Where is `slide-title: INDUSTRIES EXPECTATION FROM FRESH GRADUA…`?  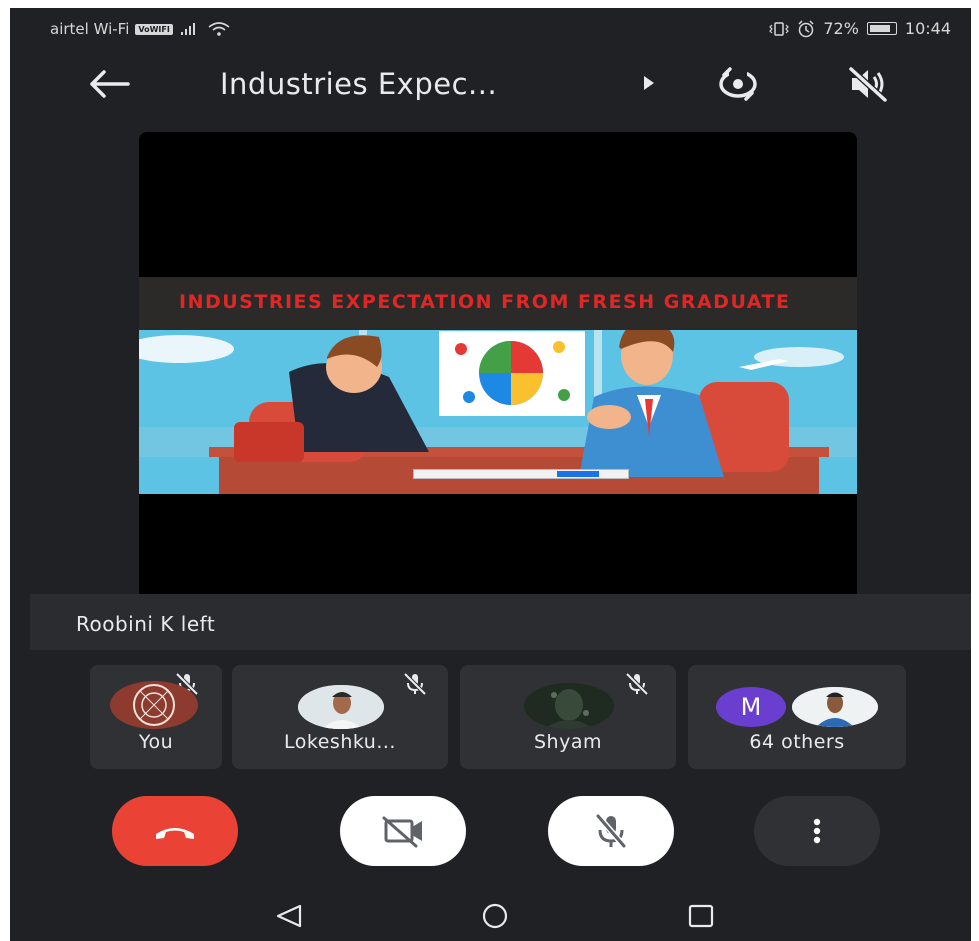
slide-title: INDUSTRIES EXPECTATION FROM FRESH GRADUA… is located at coordinates (485, 302).